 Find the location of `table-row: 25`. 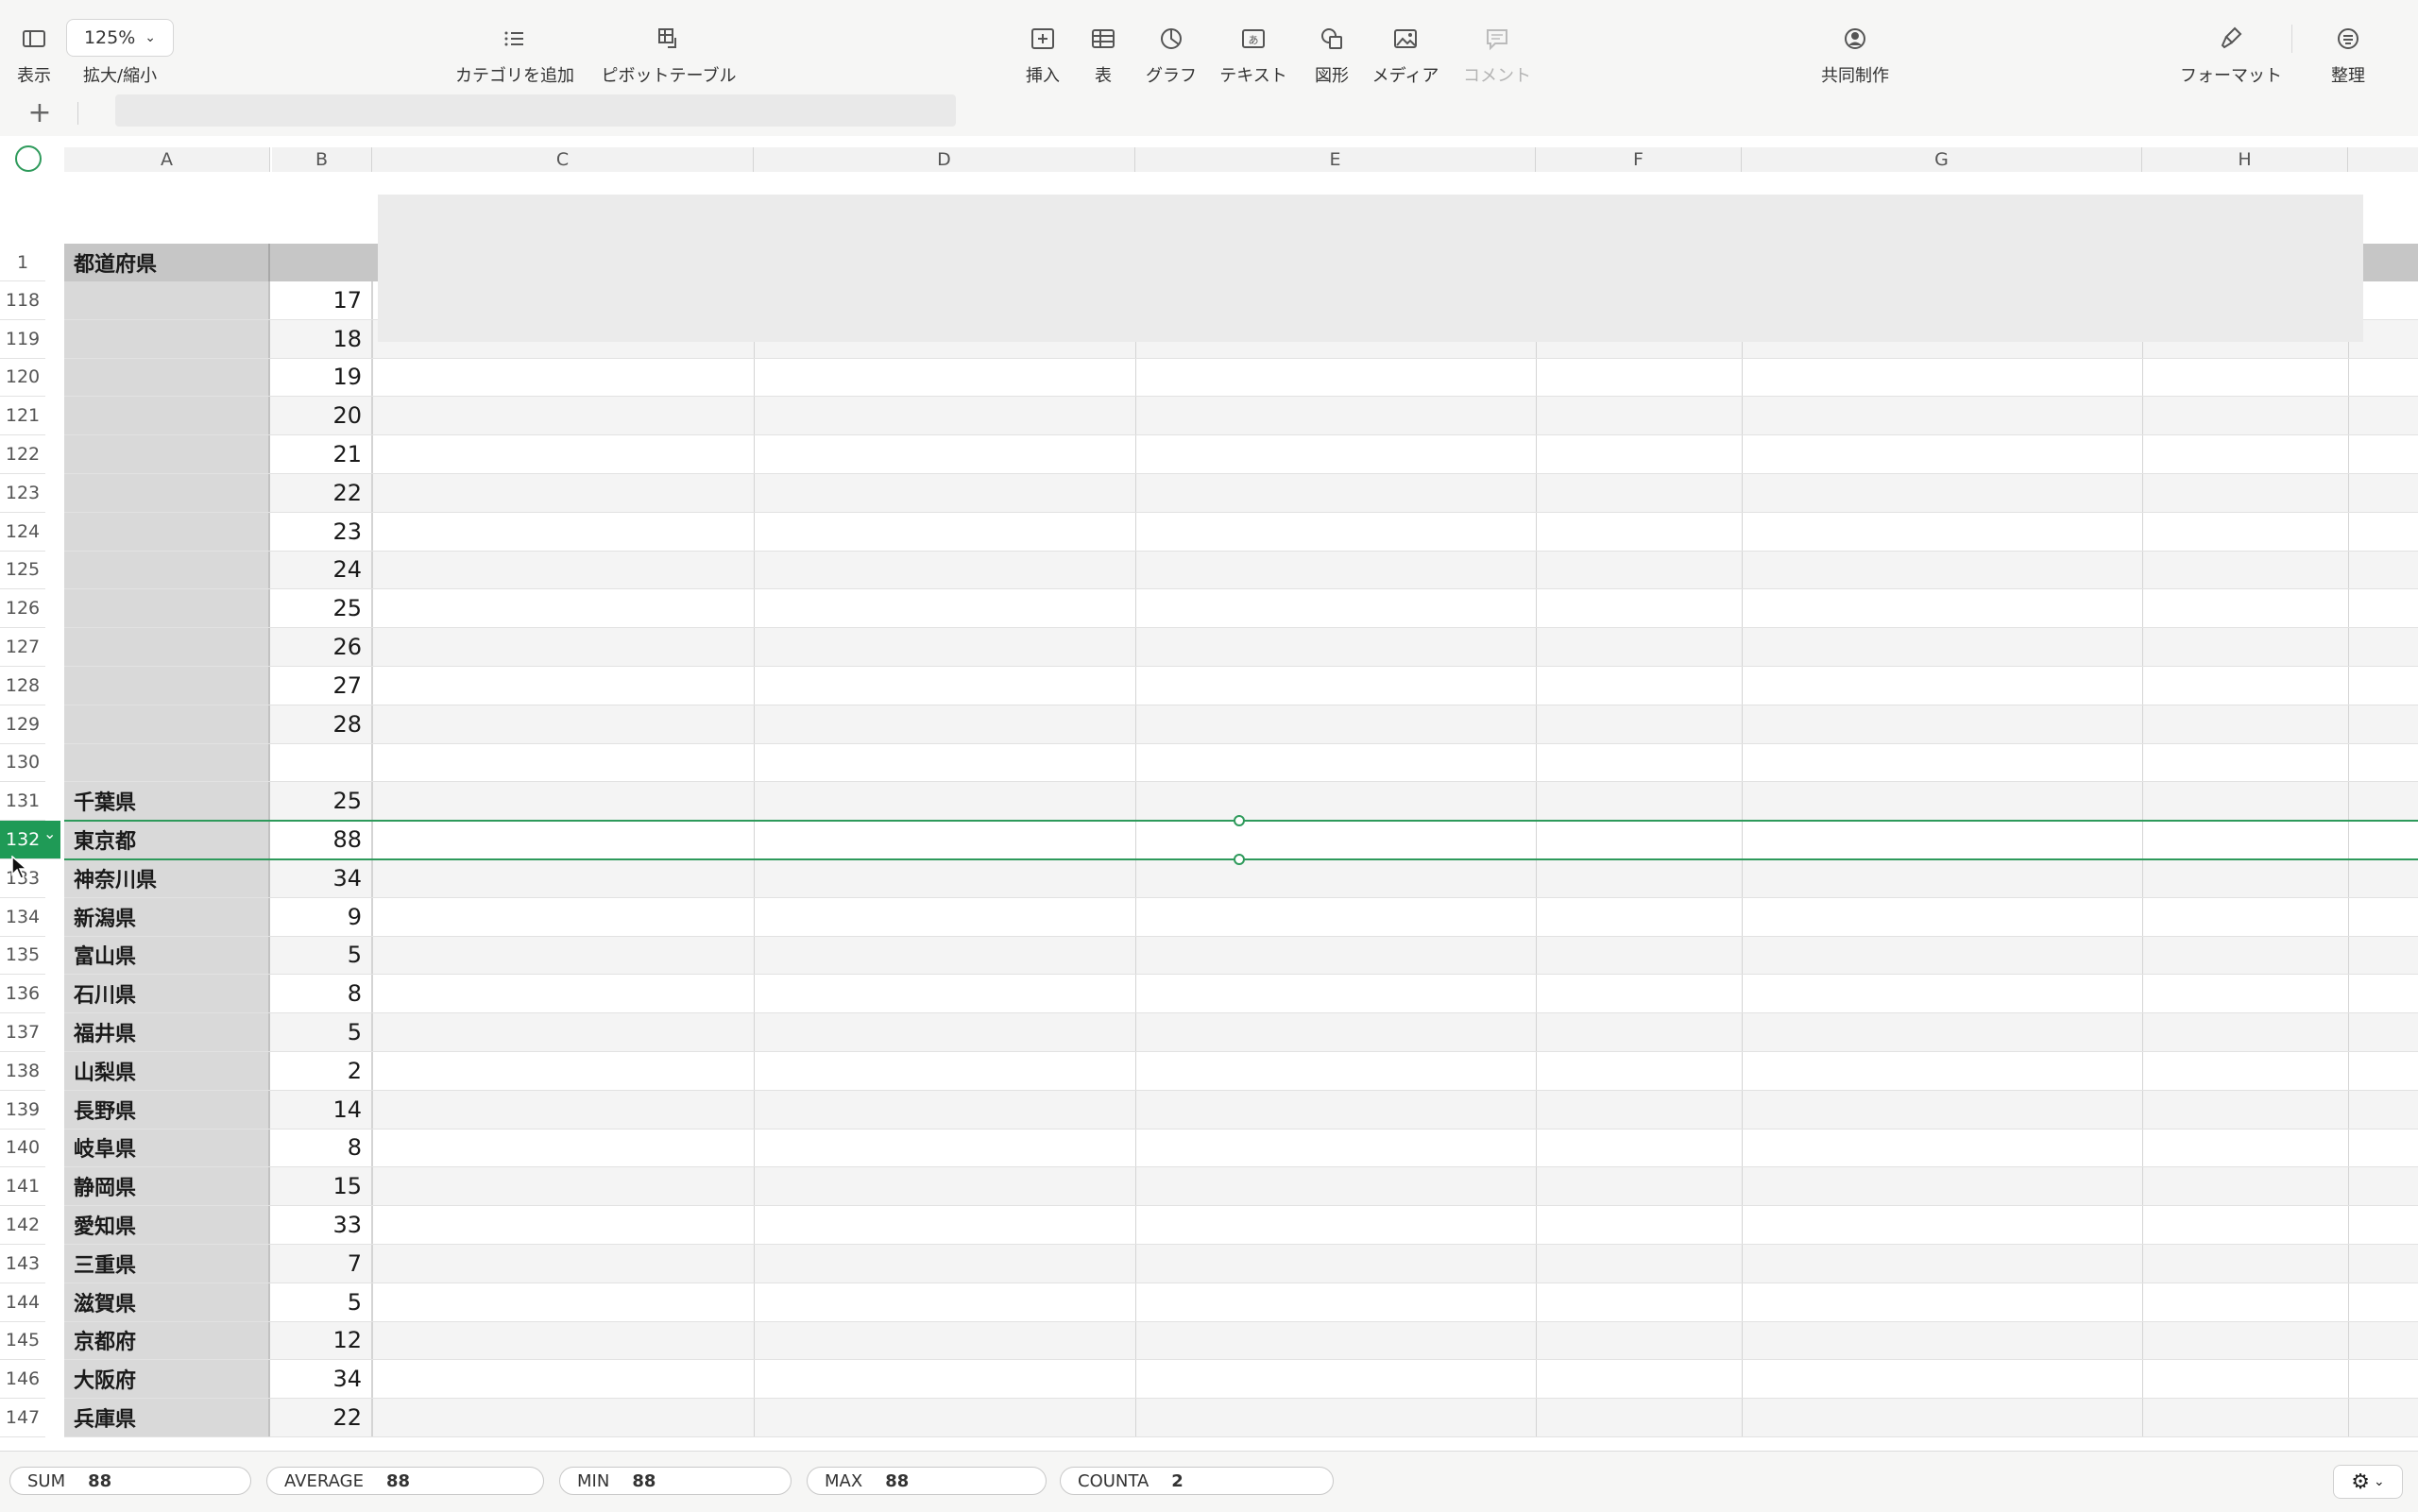

table-row: 25 is located at coordinates (1241, 609).